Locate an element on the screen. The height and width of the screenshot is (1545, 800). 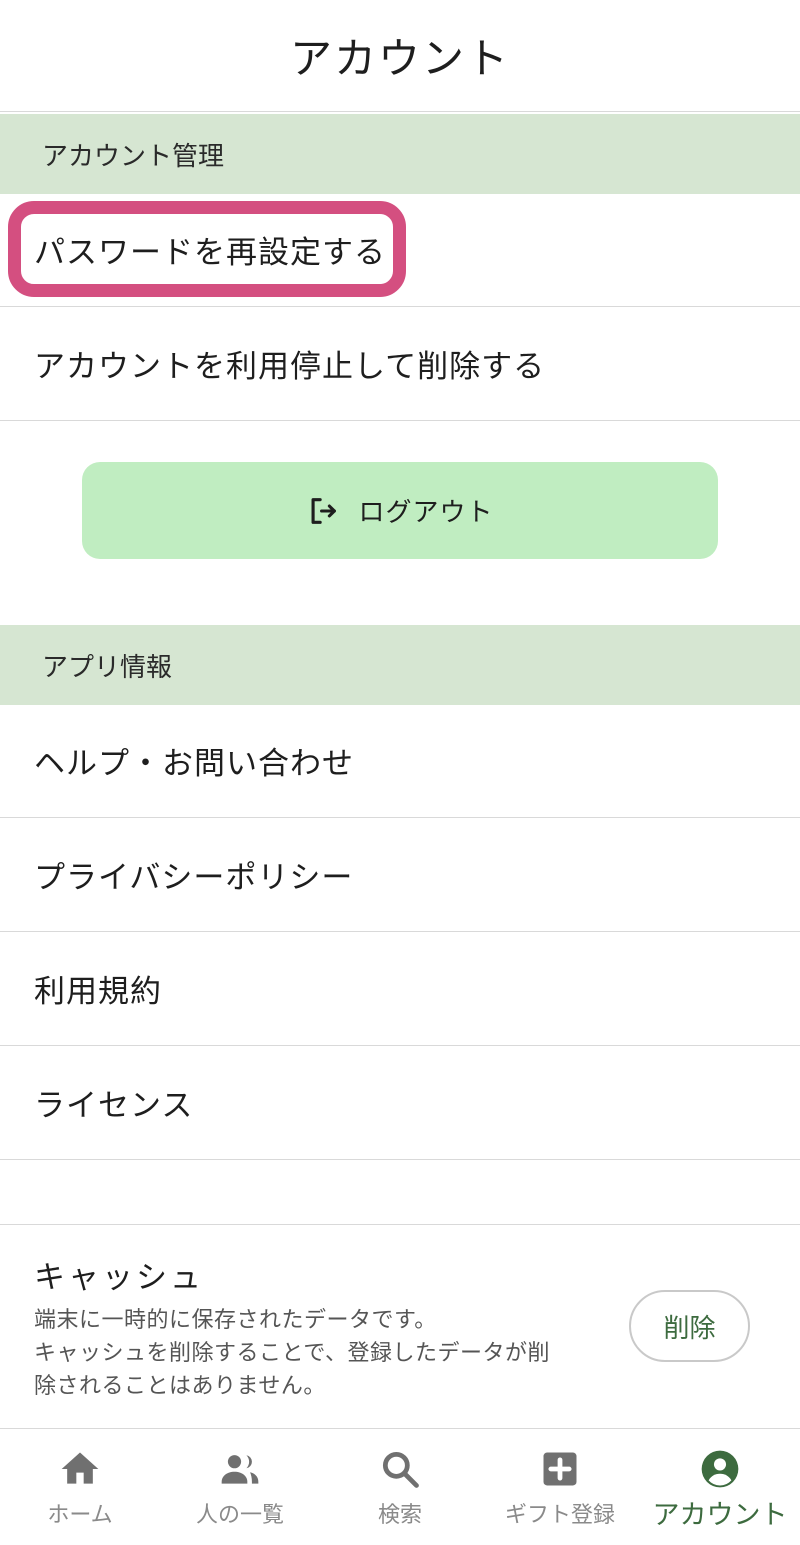
license-item: ライセンス is located at coordinates (400, 1103).